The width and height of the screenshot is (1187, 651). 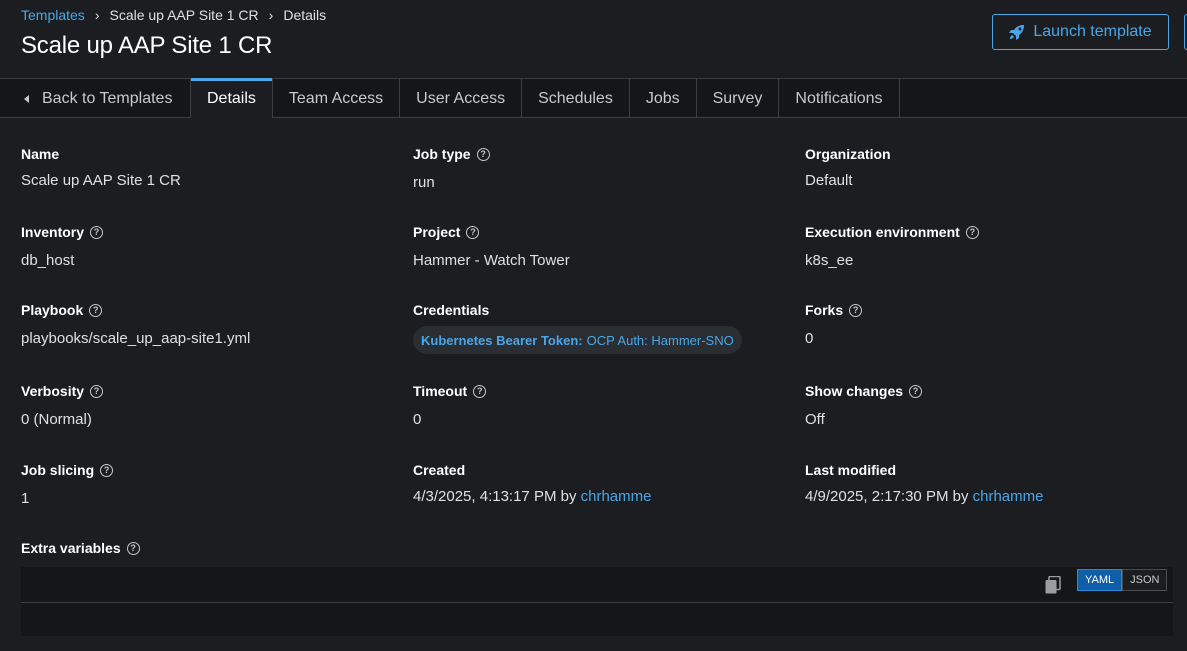 I want to click on field-show-changes-value: Off, so click(x=815, y=419).